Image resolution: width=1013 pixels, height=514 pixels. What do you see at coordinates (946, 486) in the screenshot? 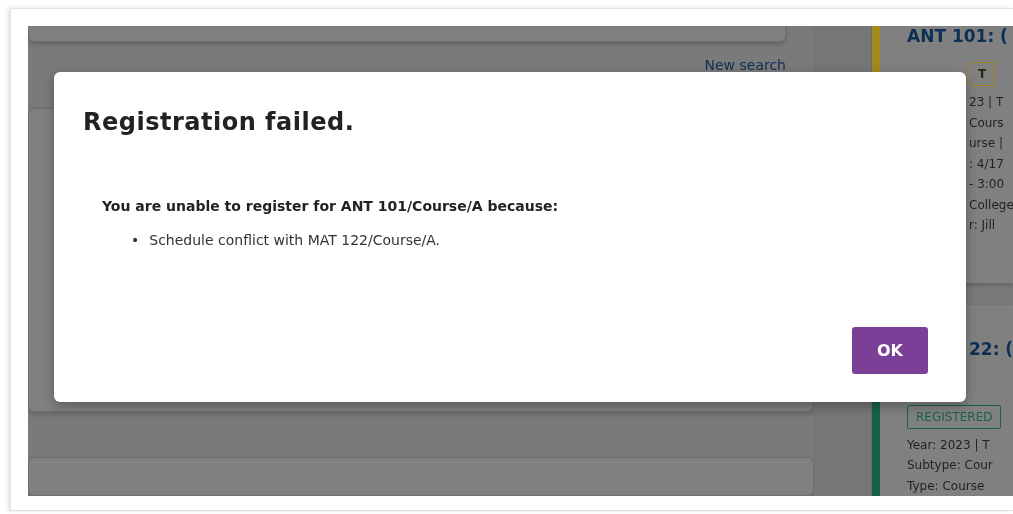
I see `course-detail: Type: Course` at bounding box center [946, 486].